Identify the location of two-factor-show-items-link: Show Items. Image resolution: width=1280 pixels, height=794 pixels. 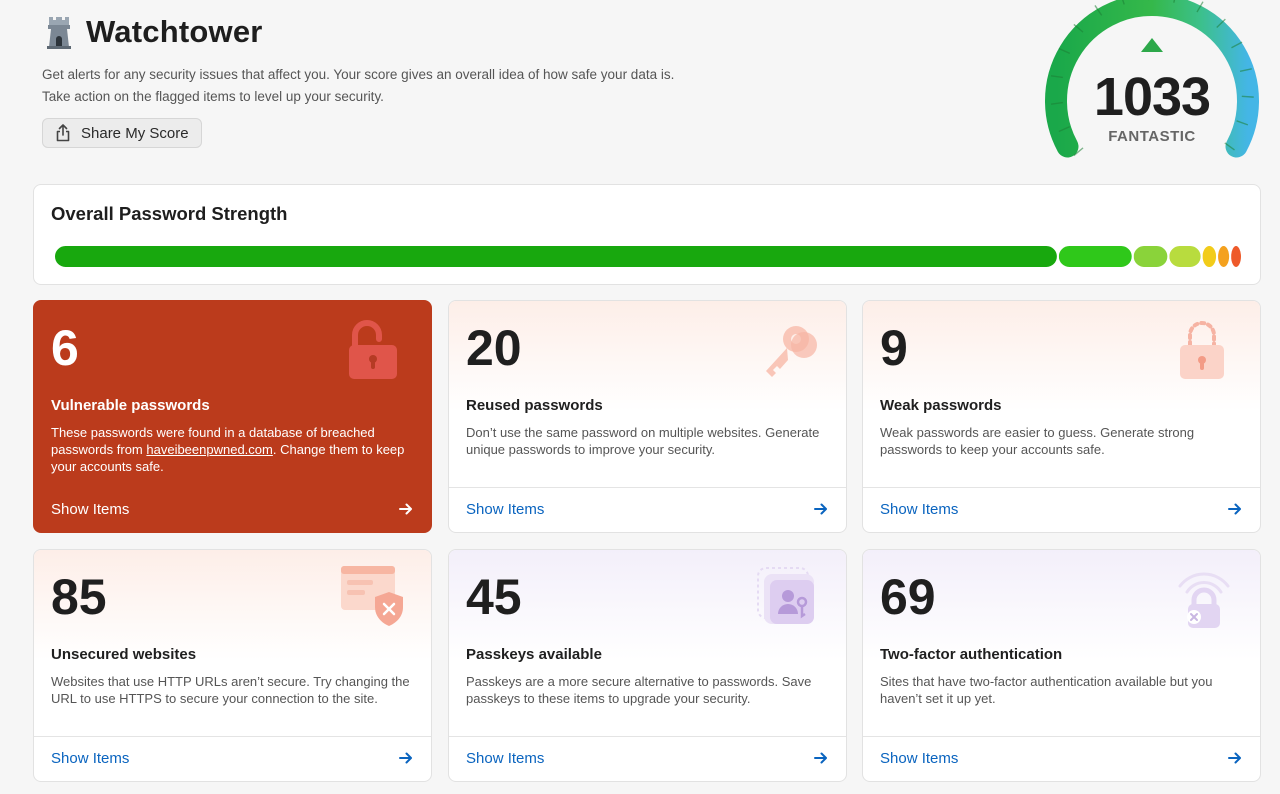
(919, 758).